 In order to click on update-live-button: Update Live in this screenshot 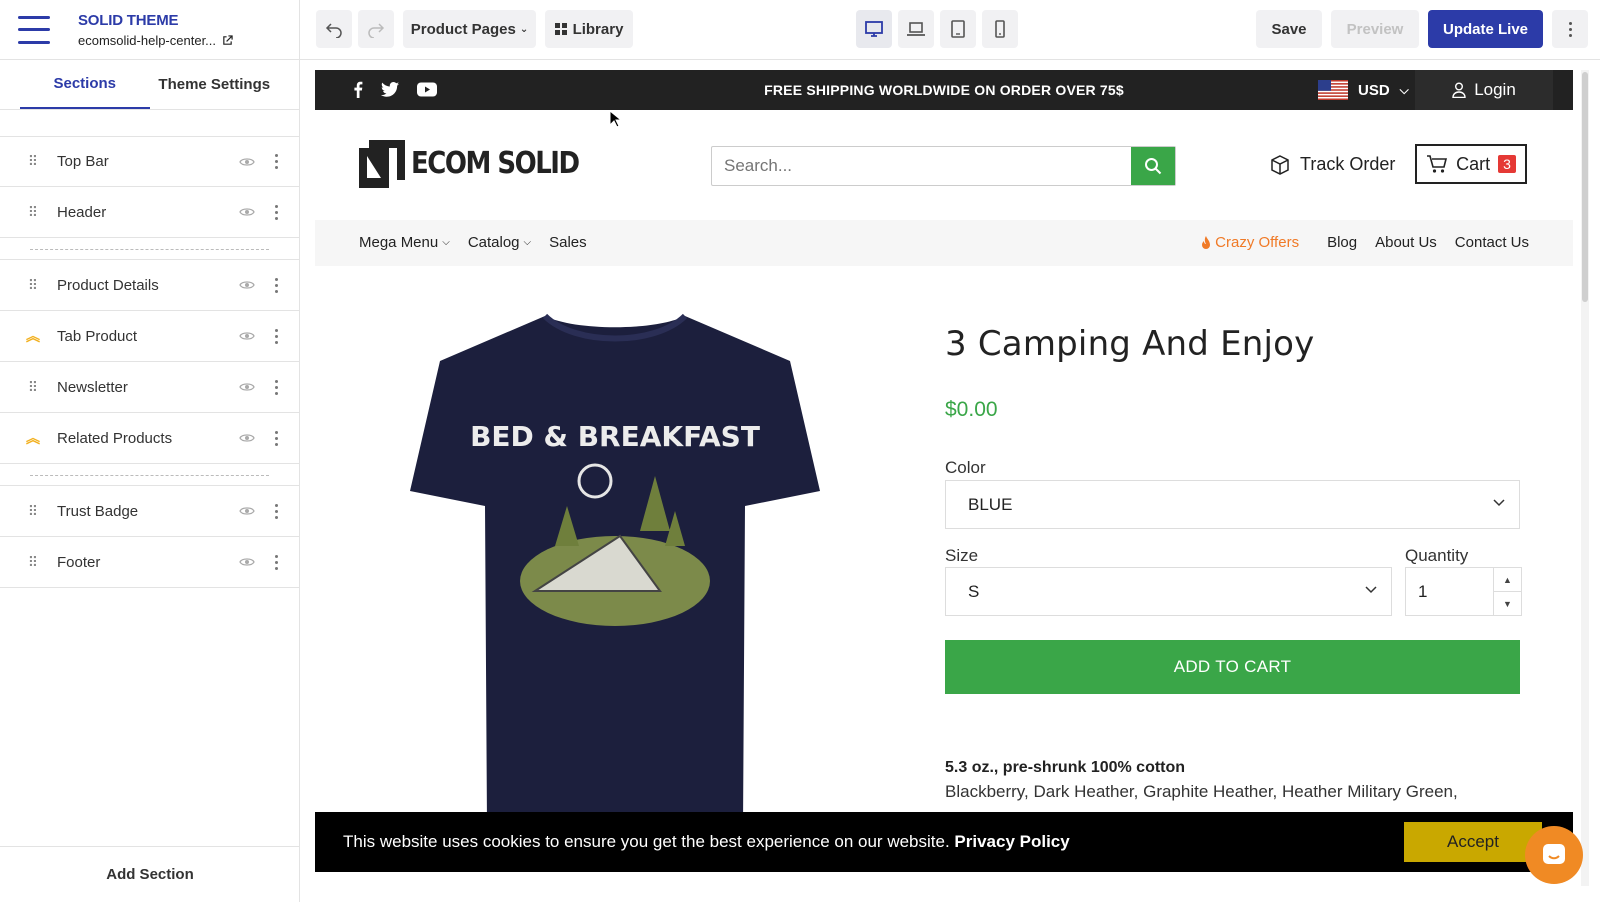, I will do `click(1485, 29)`.